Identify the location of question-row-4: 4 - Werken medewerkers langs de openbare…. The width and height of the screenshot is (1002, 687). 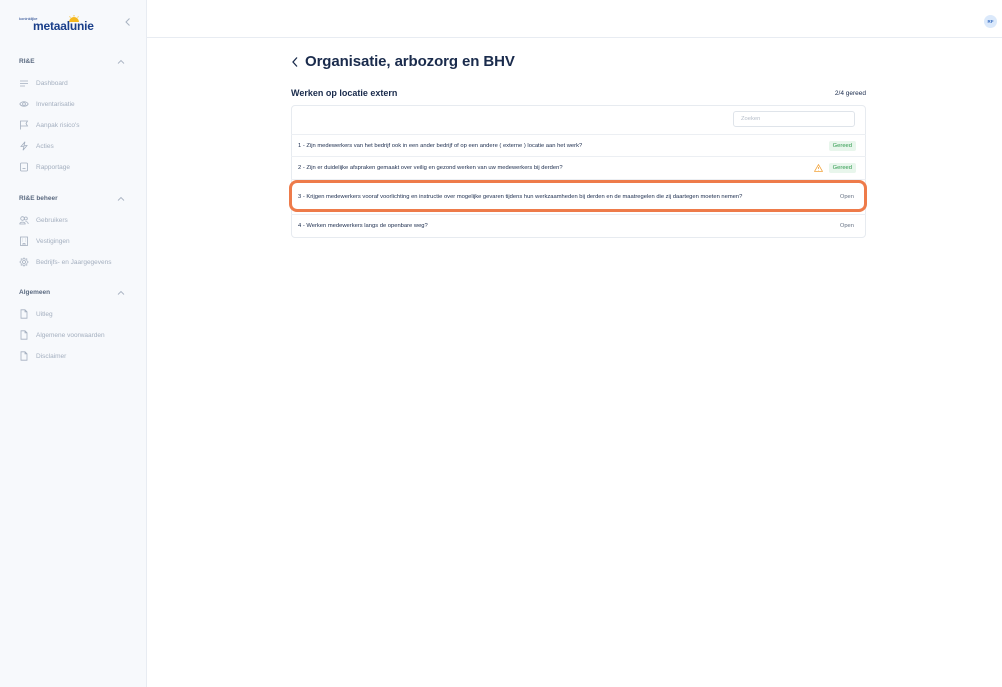
(578, 225).